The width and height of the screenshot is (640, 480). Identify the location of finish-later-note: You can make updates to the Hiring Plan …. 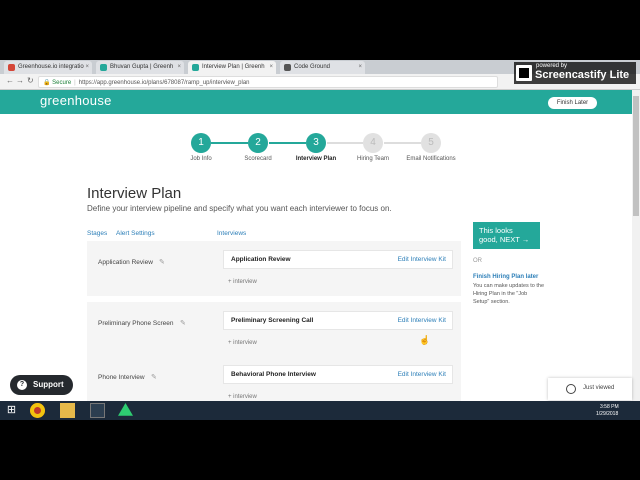
(509, 294).